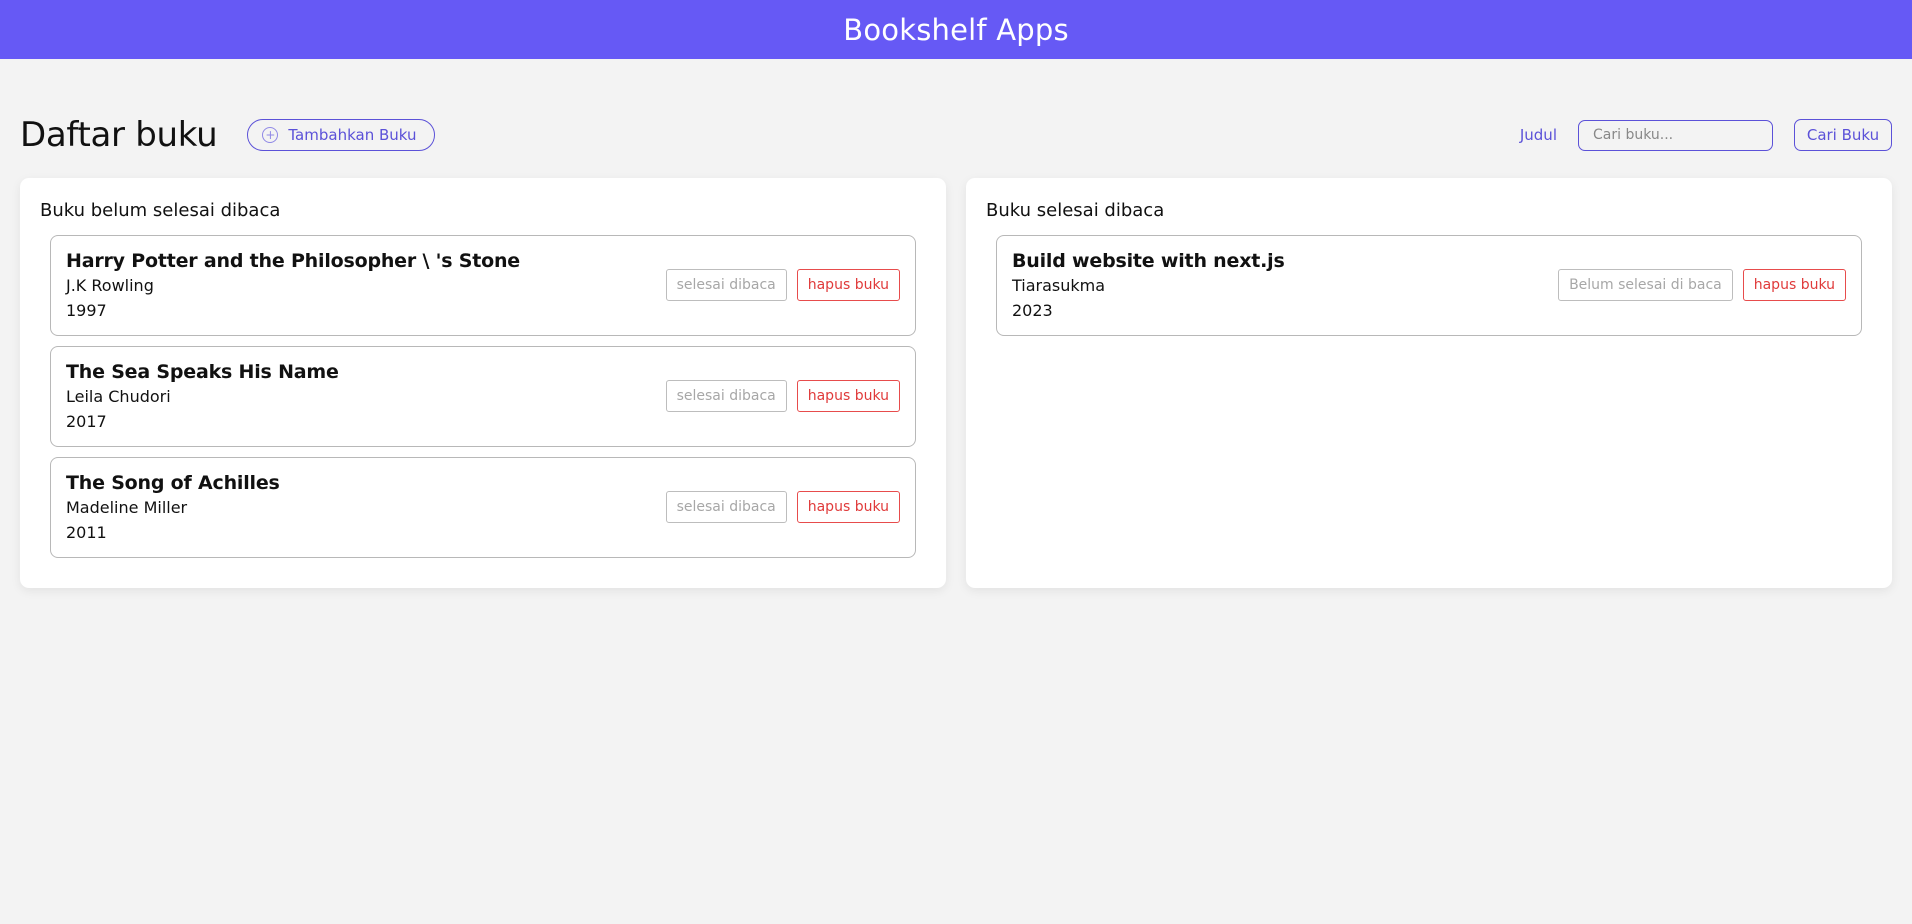 Image resolution: width=1912 pixels, height=924 pixels. Describe the element at coordinates (1645, 285) in the screenshot. I see `mark-unread-button: Belum selesai di baca` at that location.